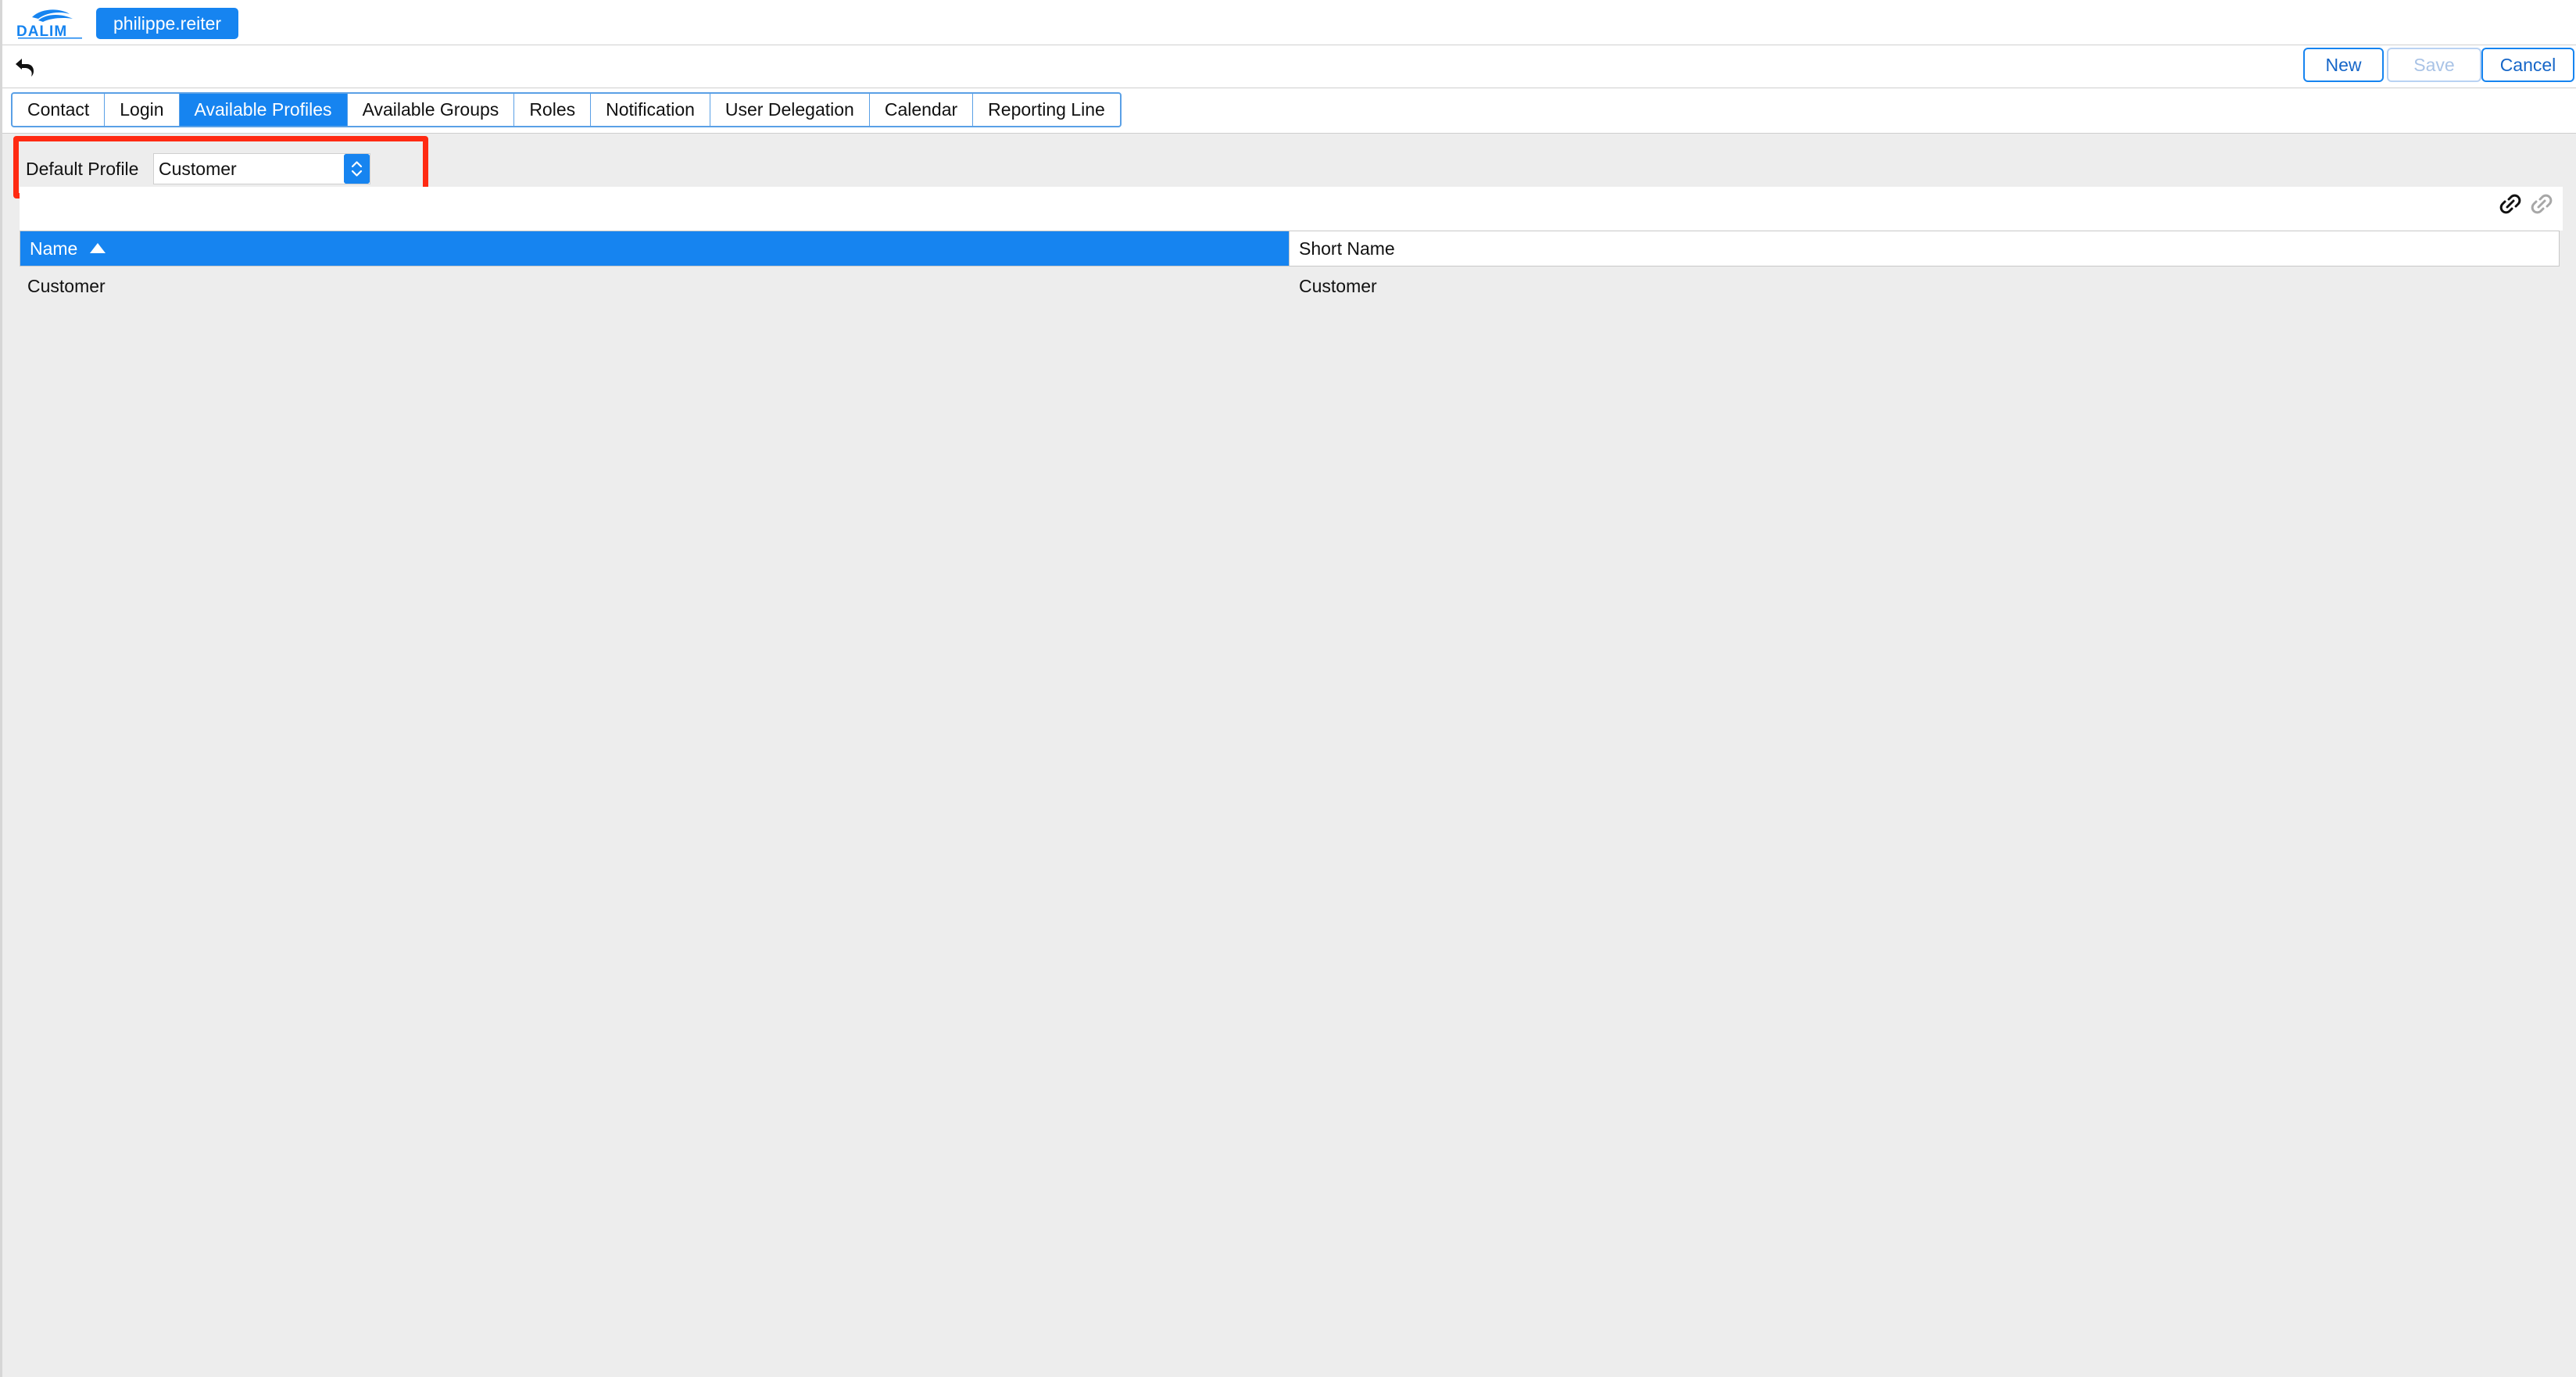 This screenshot has height=1377, width=2576. What do you see at coordinates (1290, 286) in the screenshot?
I see `table-row: Customer Customer` at bounding box center [1290, 286].